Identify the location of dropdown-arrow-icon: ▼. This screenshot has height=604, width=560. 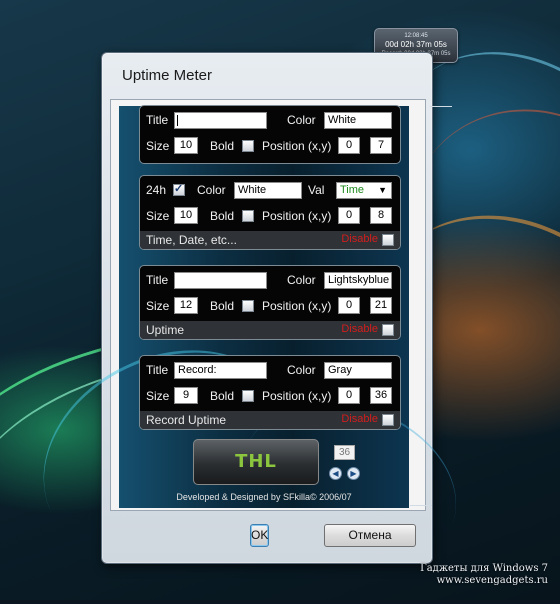
(382, 190).